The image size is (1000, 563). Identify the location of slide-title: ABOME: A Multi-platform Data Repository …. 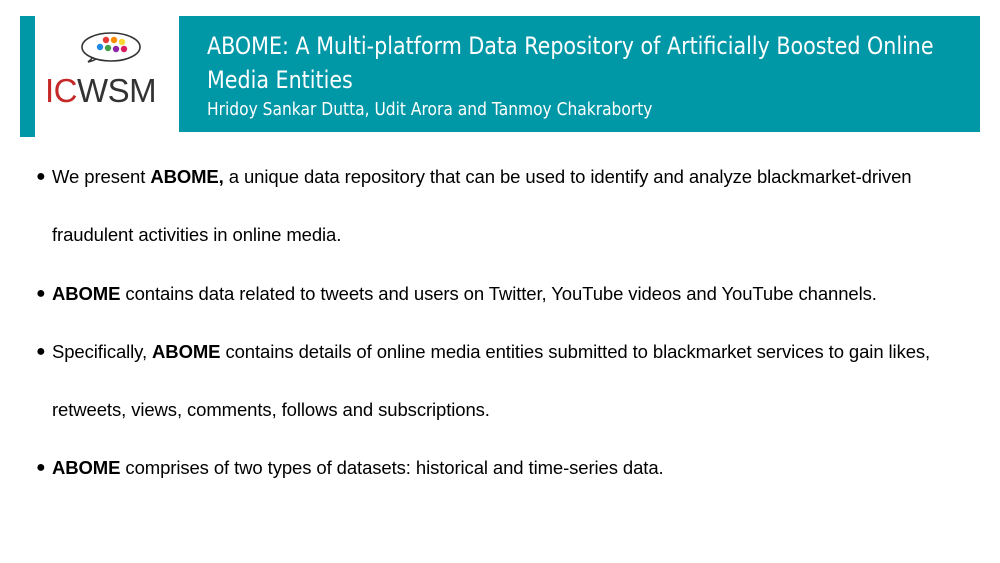
(570, 63).